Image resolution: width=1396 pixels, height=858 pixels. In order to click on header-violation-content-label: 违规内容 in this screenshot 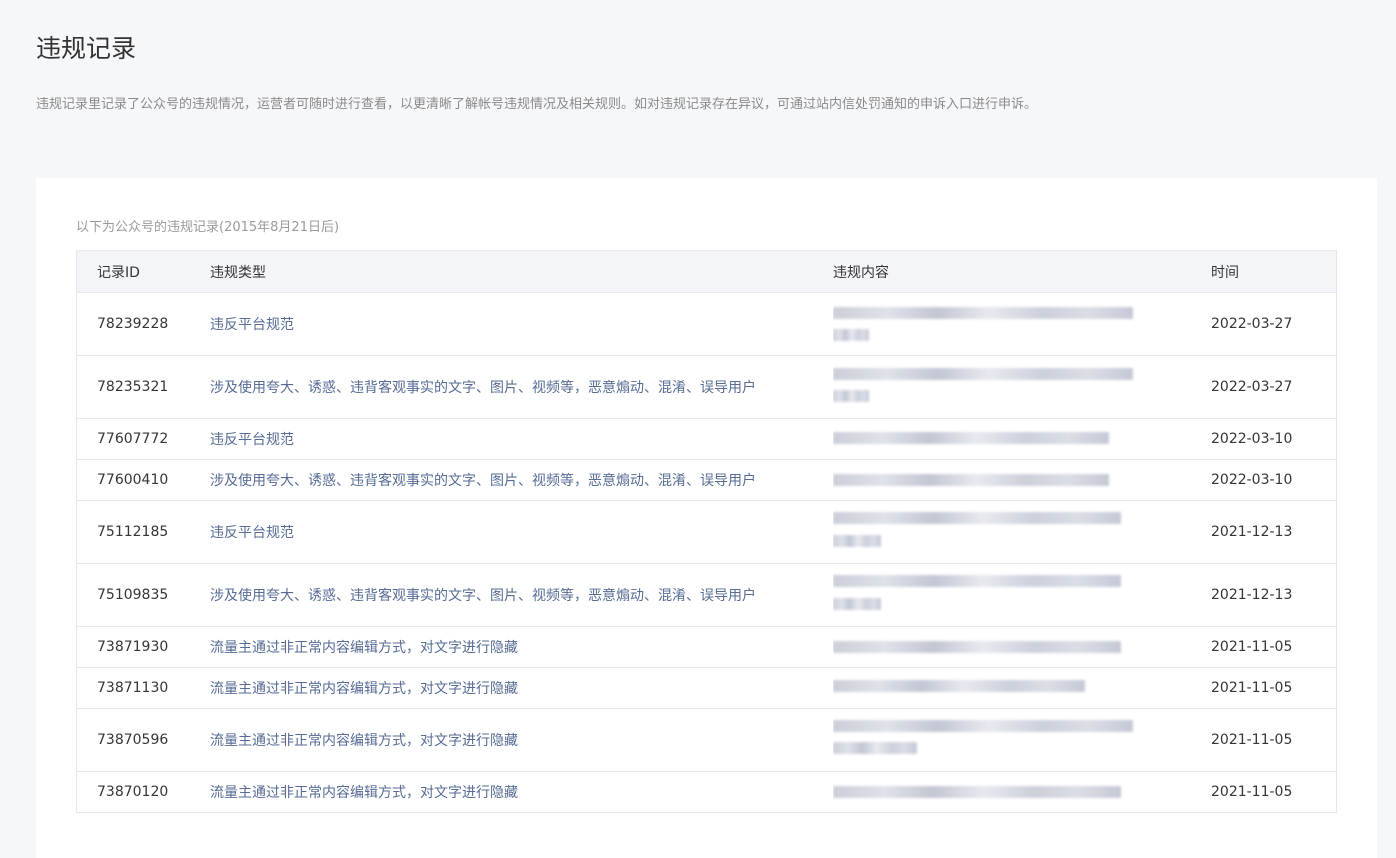, I will do `click(861, 272)`.